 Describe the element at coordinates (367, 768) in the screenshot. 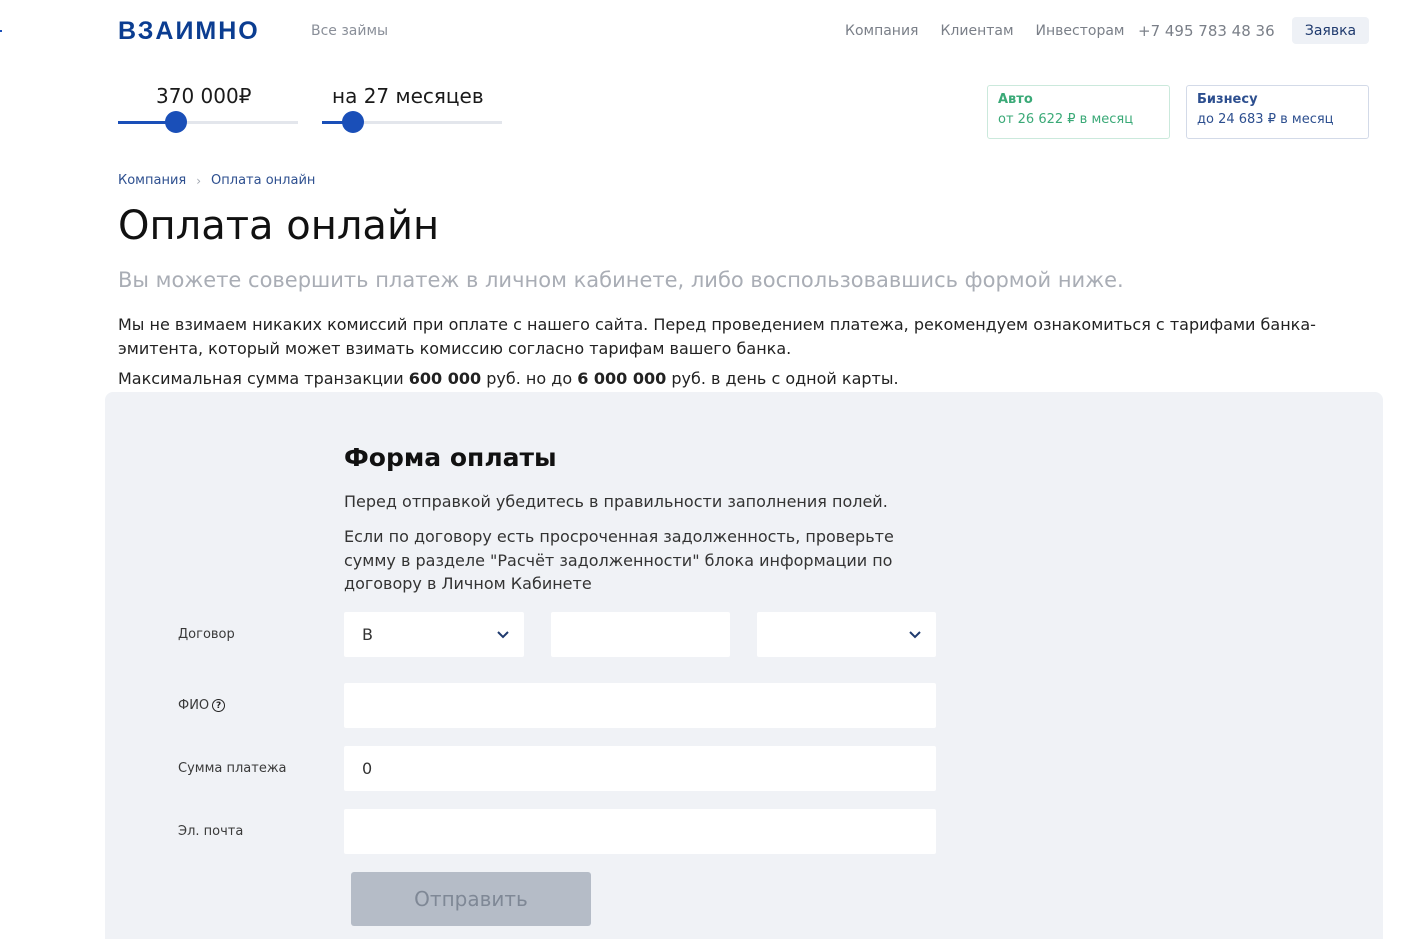

I see `payment-amount-value: 0` at that location.